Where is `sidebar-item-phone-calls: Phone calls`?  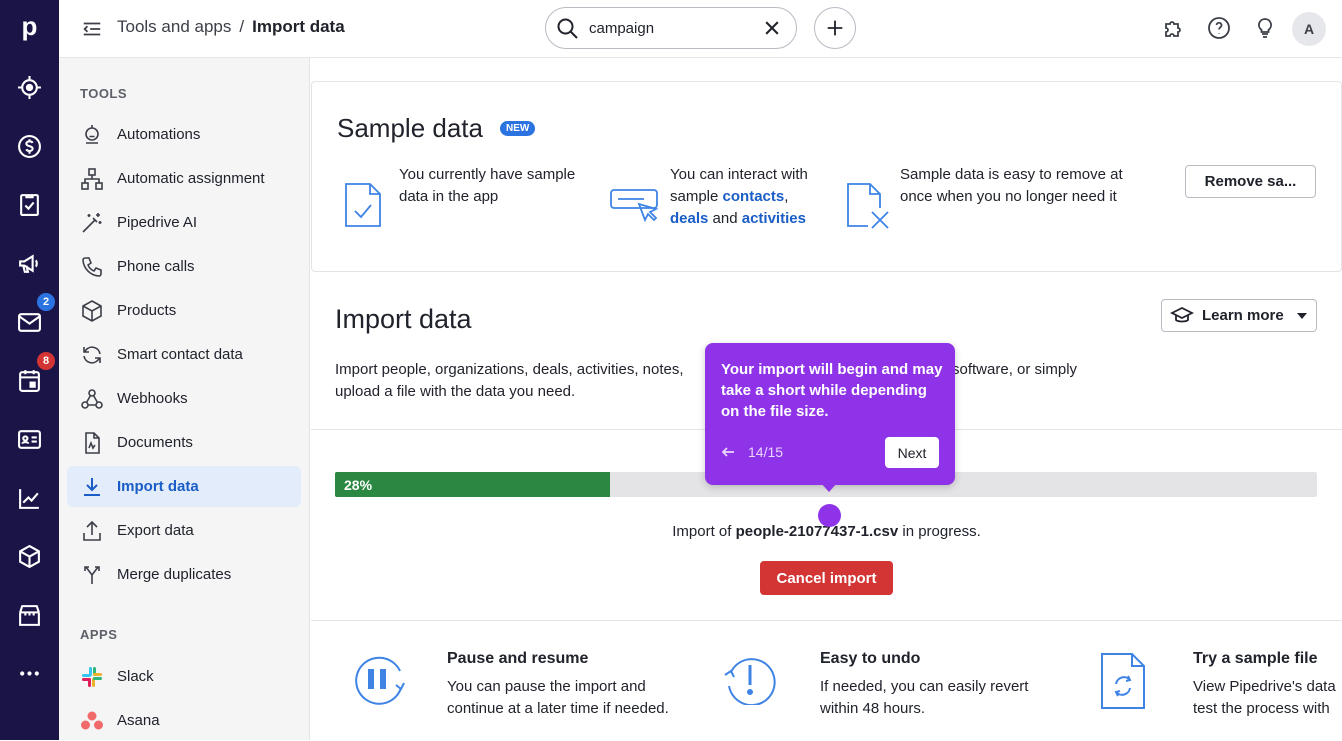
sidebar-item-phone-calls: Phone calls is located at coordinates (184, 266).